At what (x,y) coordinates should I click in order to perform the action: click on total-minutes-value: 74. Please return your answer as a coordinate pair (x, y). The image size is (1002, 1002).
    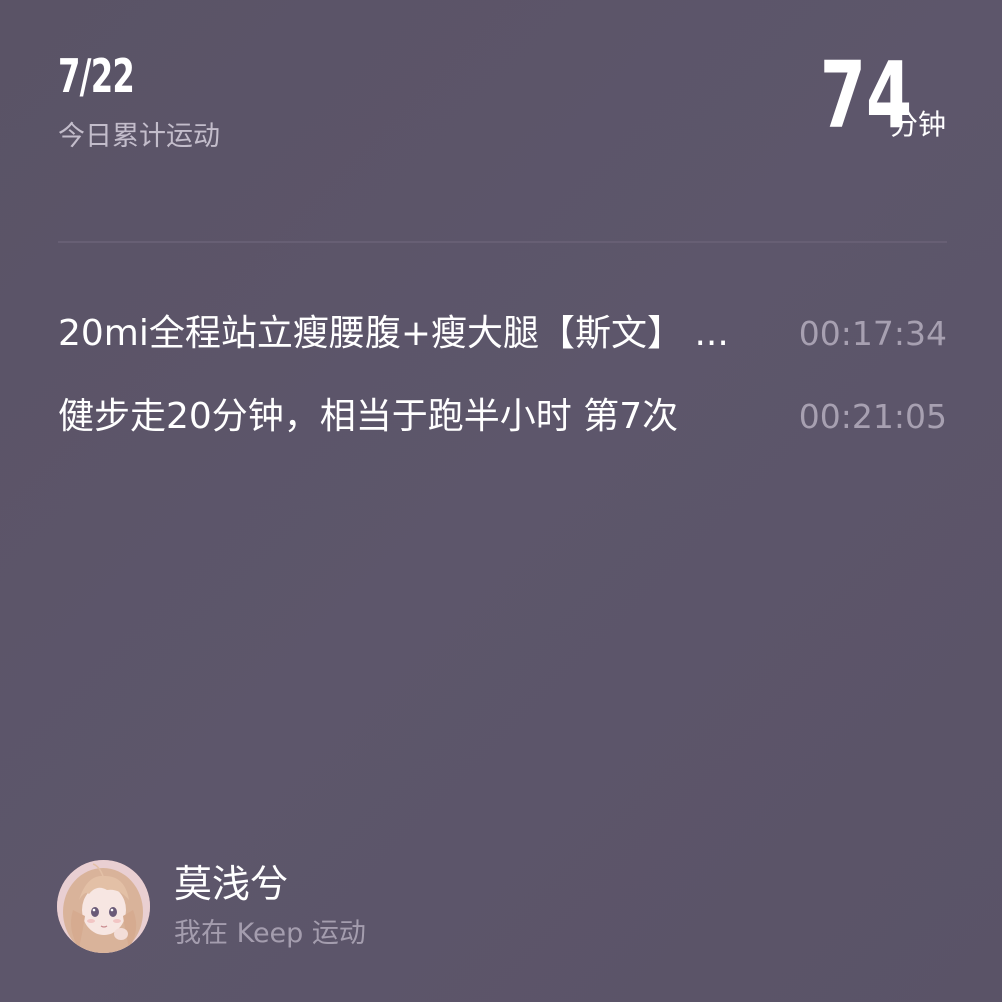
    Looking at the image, I should click on (865, 95).